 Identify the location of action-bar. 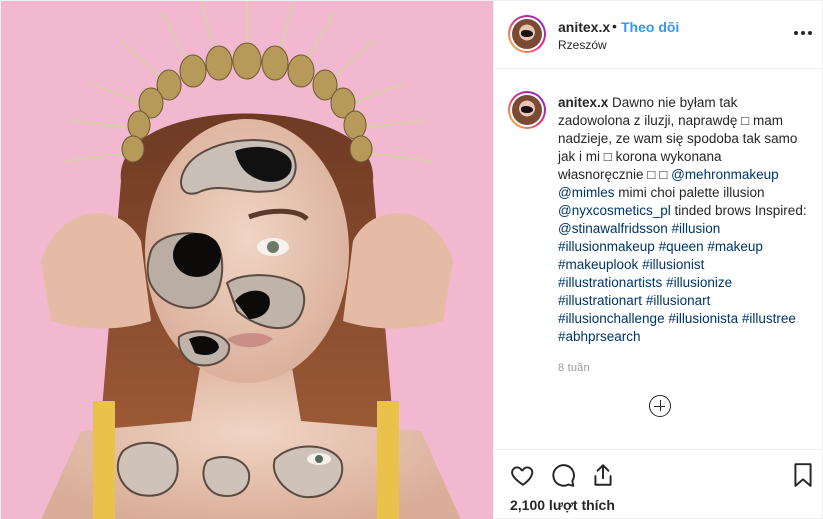
(658, 471).